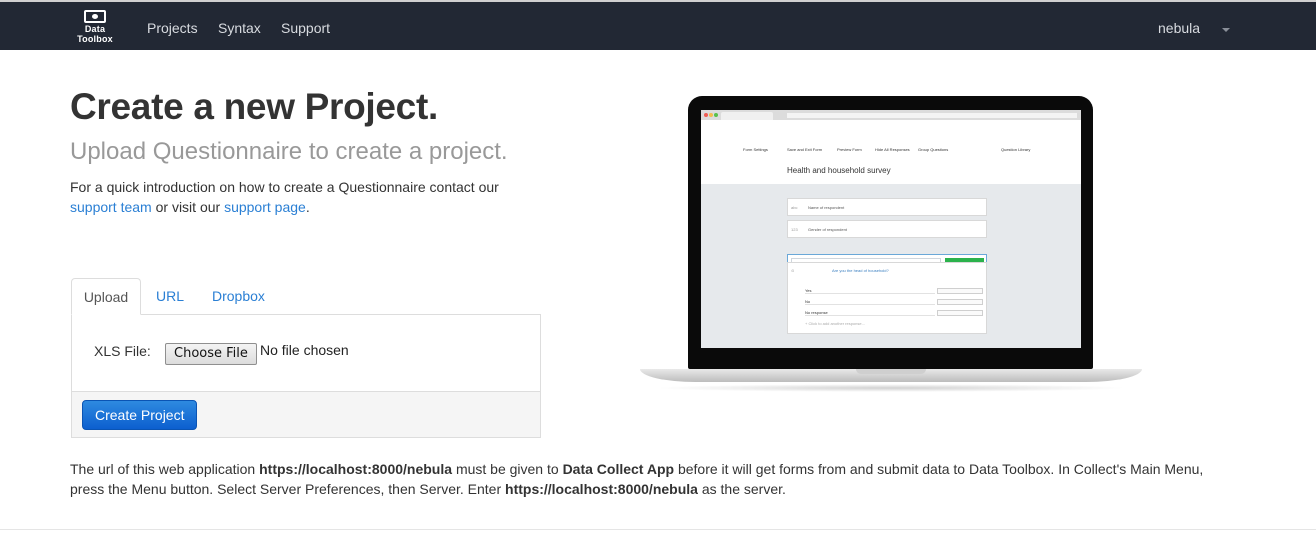 This screenshot has height=535, width=1316. I want to click on toolbar-question-library: Question Library, so click(1016, 149).